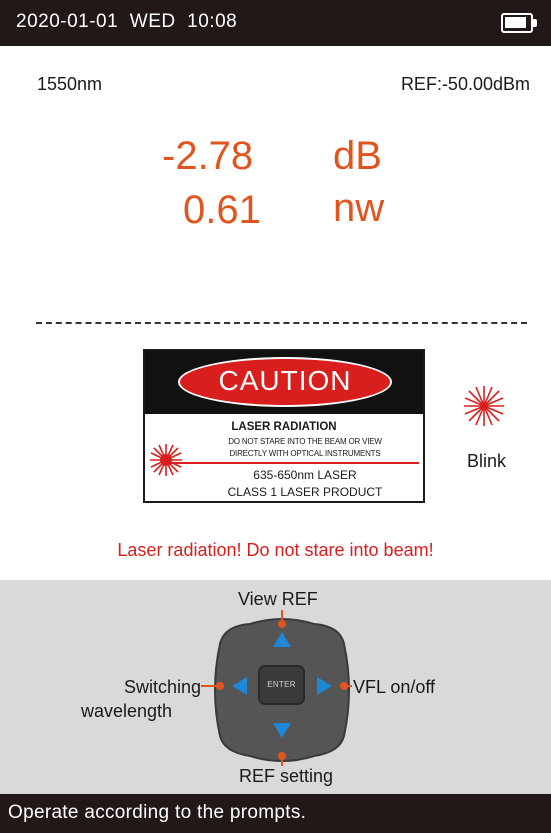 Image resolution: width=551 pixels, height=833 pixels. What do you see at coordinates (208, 156) in the screenshot?
I see `loss-value: -2.78` at bounding box center [208, 156].